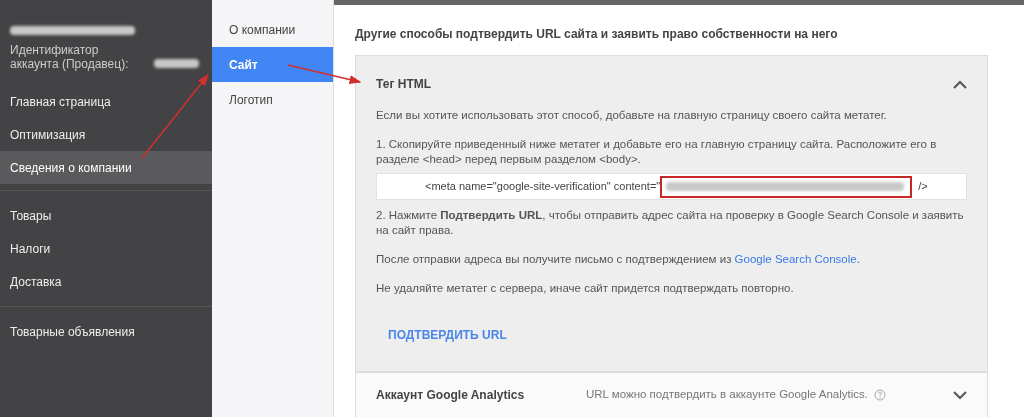 Image resolution: width=1024 pixels, height=417 pixels. Describe the element at coordinates (106, 215) in the screenshot. I see `sidebar-item: Товары` at that location.